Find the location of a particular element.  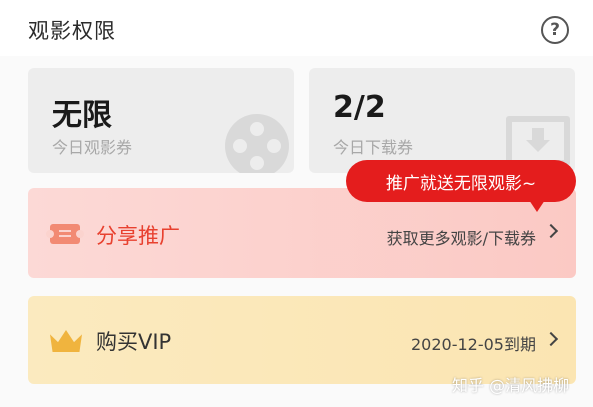

downloads-label: 今日下载券 is located at coordinates (373, 147).